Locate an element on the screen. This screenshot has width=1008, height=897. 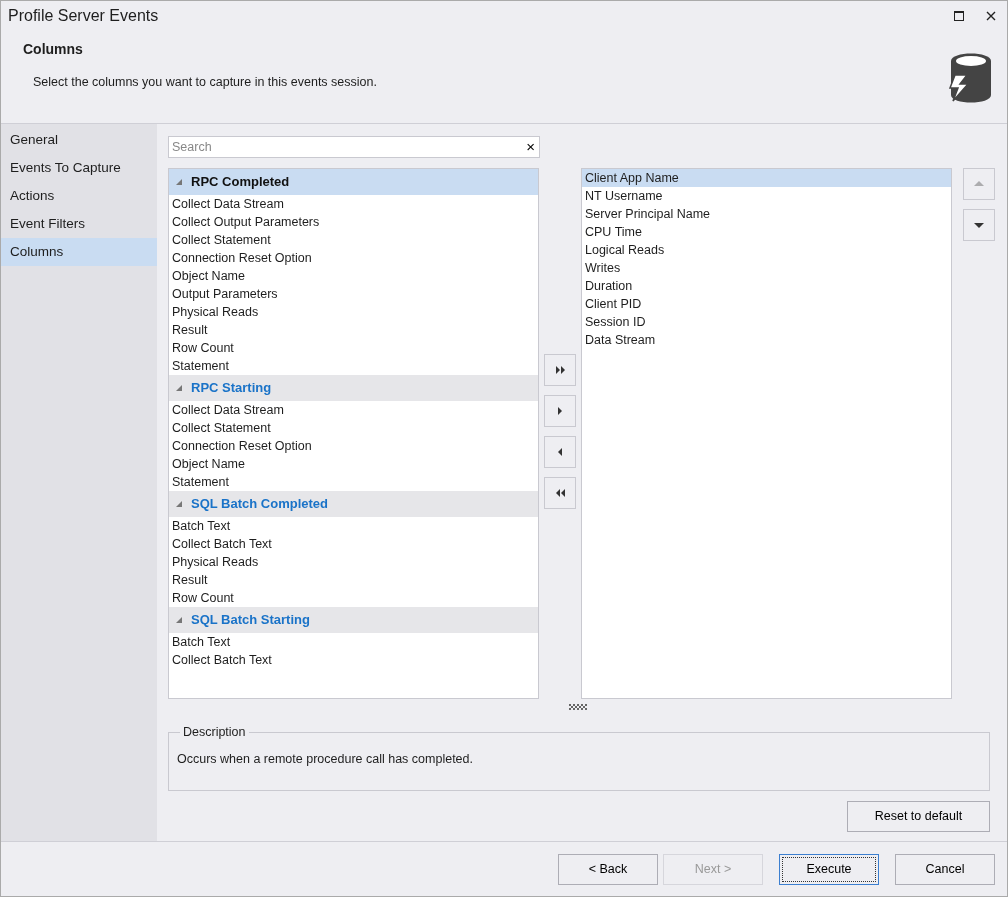
move-down-button is located at coordinates (979, 224).